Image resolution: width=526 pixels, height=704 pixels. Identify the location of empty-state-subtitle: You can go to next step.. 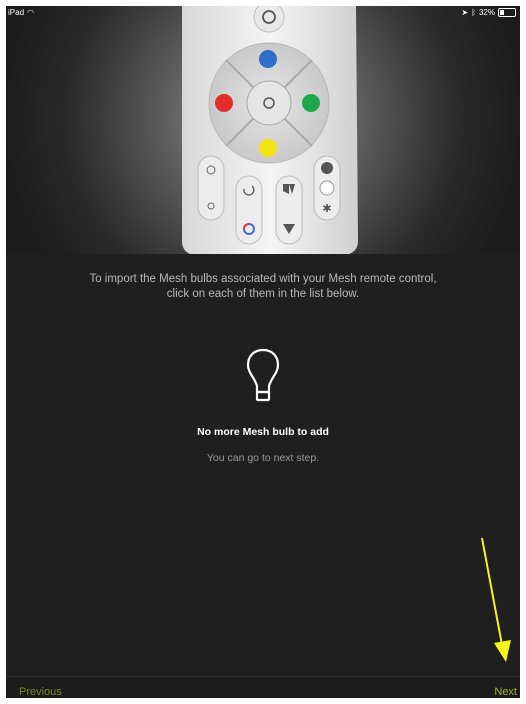
(263, 458).